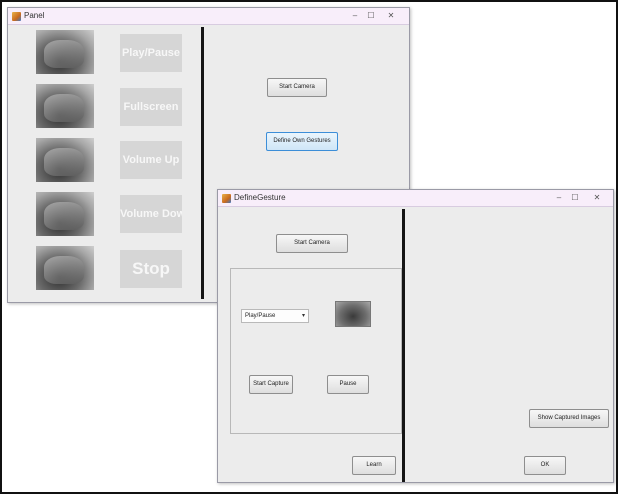 This screenshot has width=618, height=494. I want to click on define-gesture-titlebar: DefineGesture – ☐ ✕, so click(415, 198).